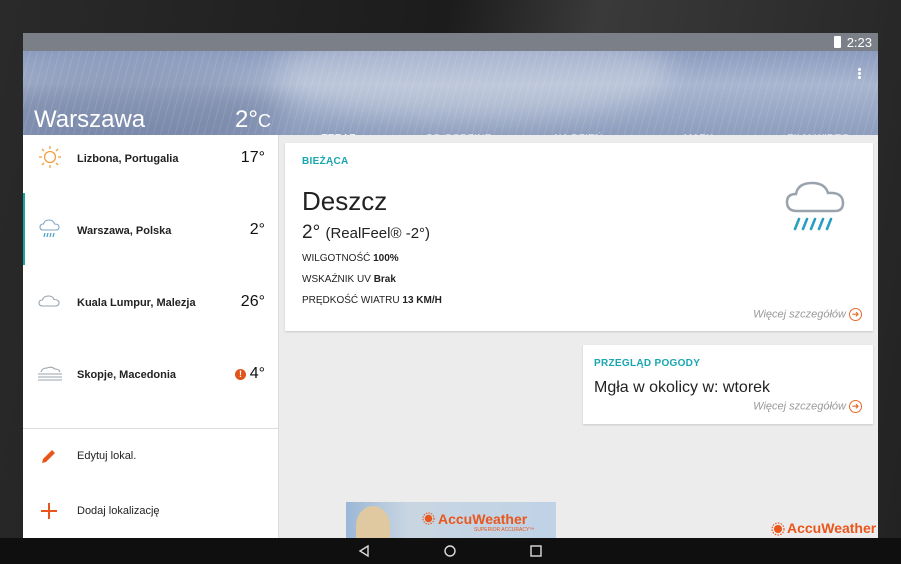  I want to click on current-temp-line: 2° (RealFeel® -2°), so click(366, 232).